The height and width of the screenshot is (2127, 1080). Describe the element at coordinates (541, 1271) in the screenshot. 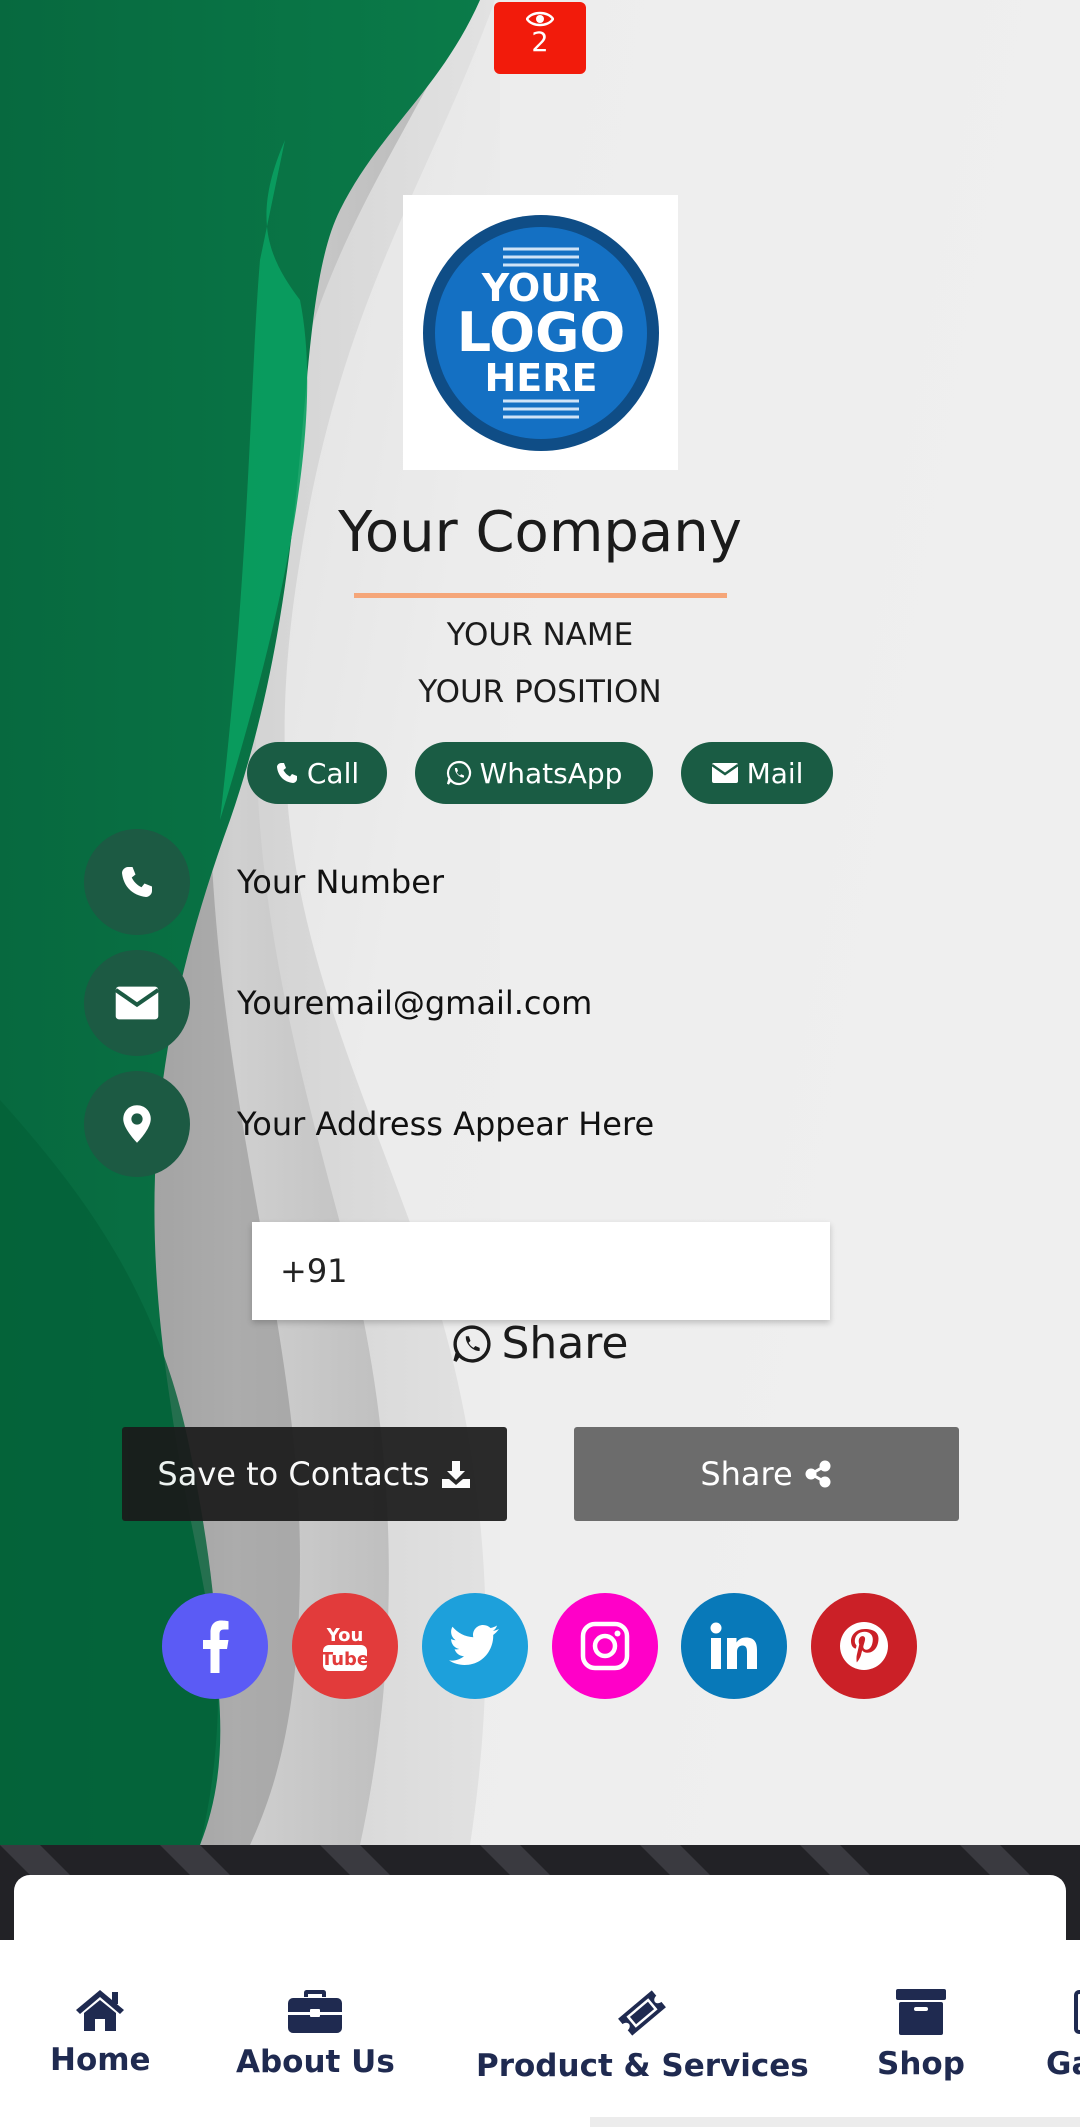

I see `whatsapp-number-input: +91` at that location.